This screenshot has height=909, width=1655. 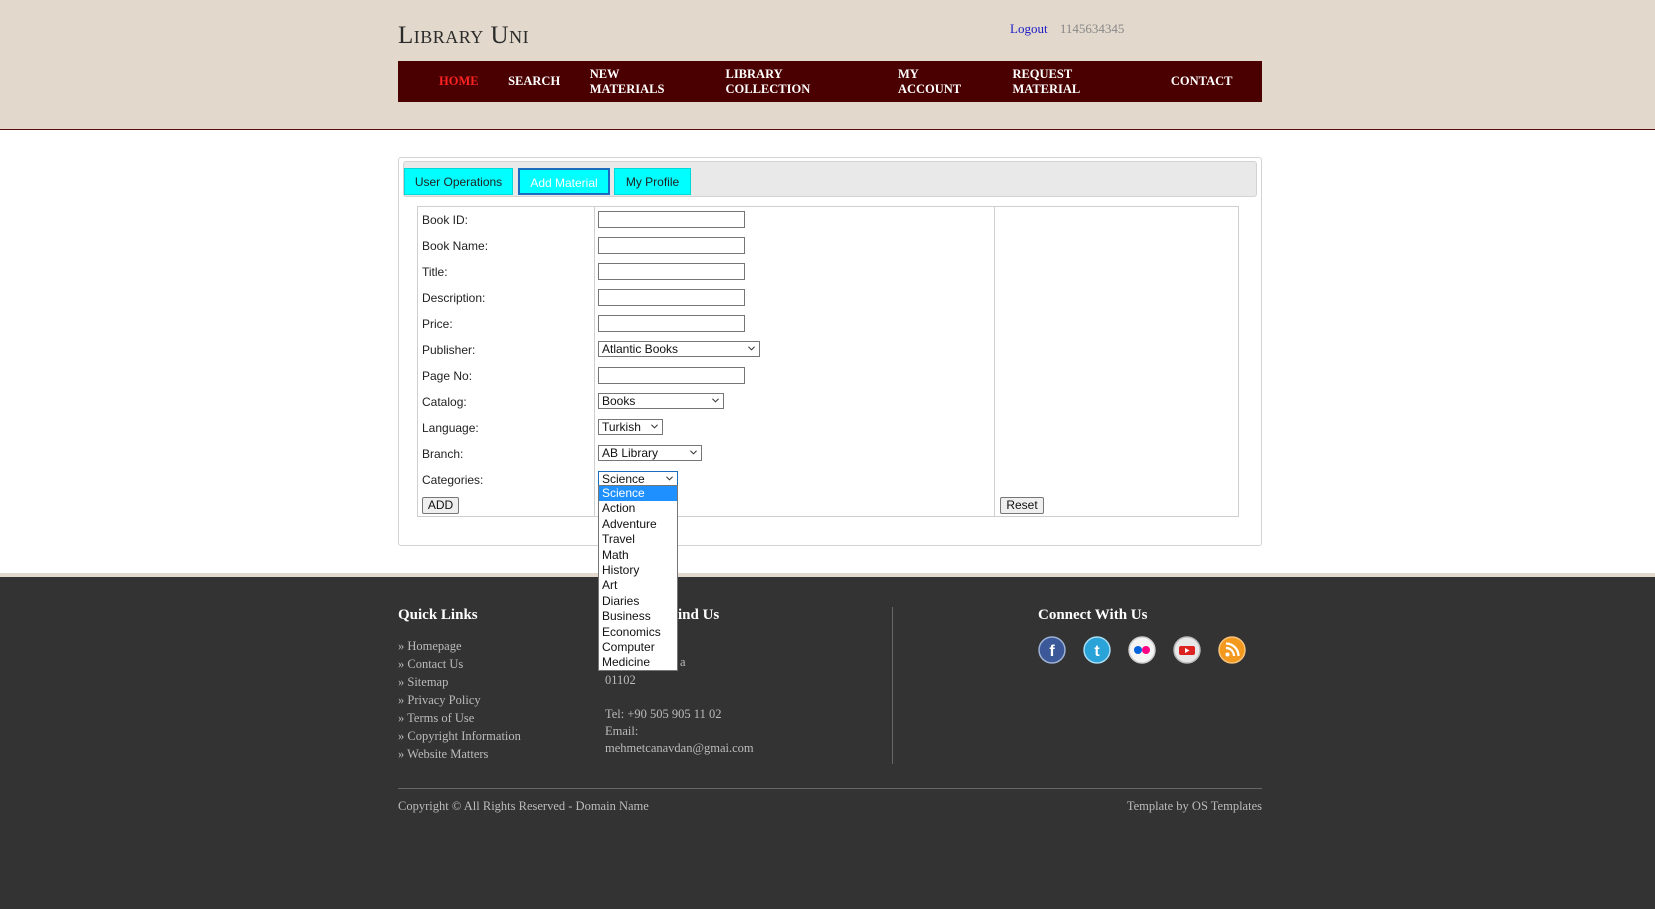 I want to click on address-fragment: a, so click(x=683, y=662).